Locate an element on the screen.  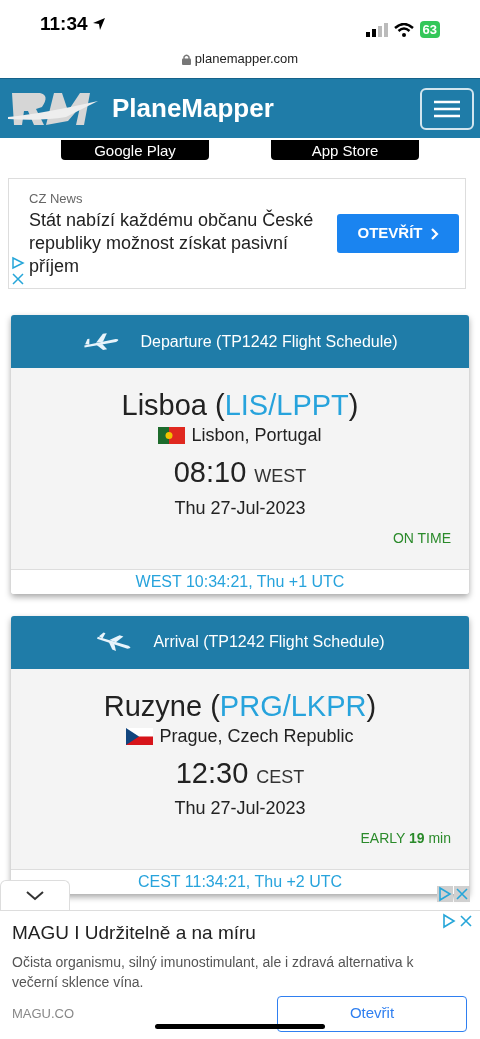
chevron-down-icon is located at coordinates (35, 895).